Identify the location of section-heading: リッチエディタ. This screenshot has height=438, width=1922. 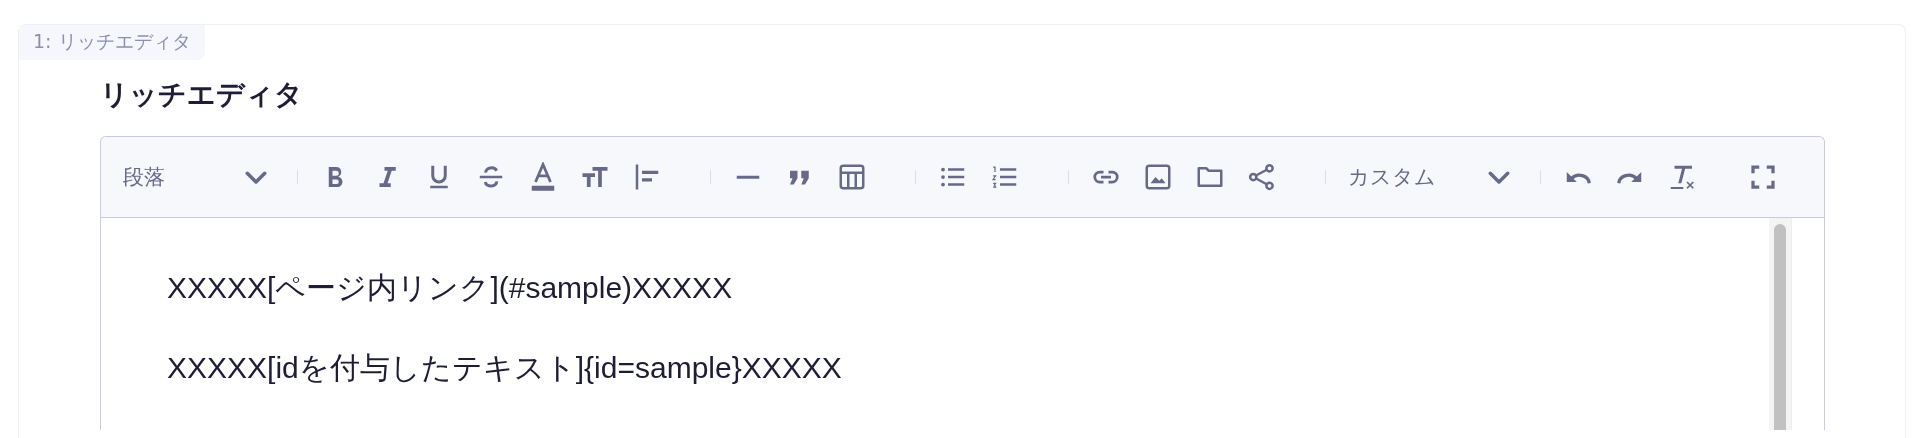
(202, 95).